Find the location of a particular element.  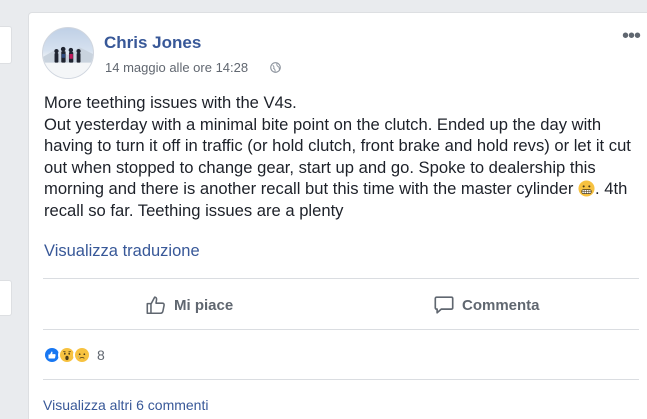

comment-button: Commenta is located at coordinates (486, 305).